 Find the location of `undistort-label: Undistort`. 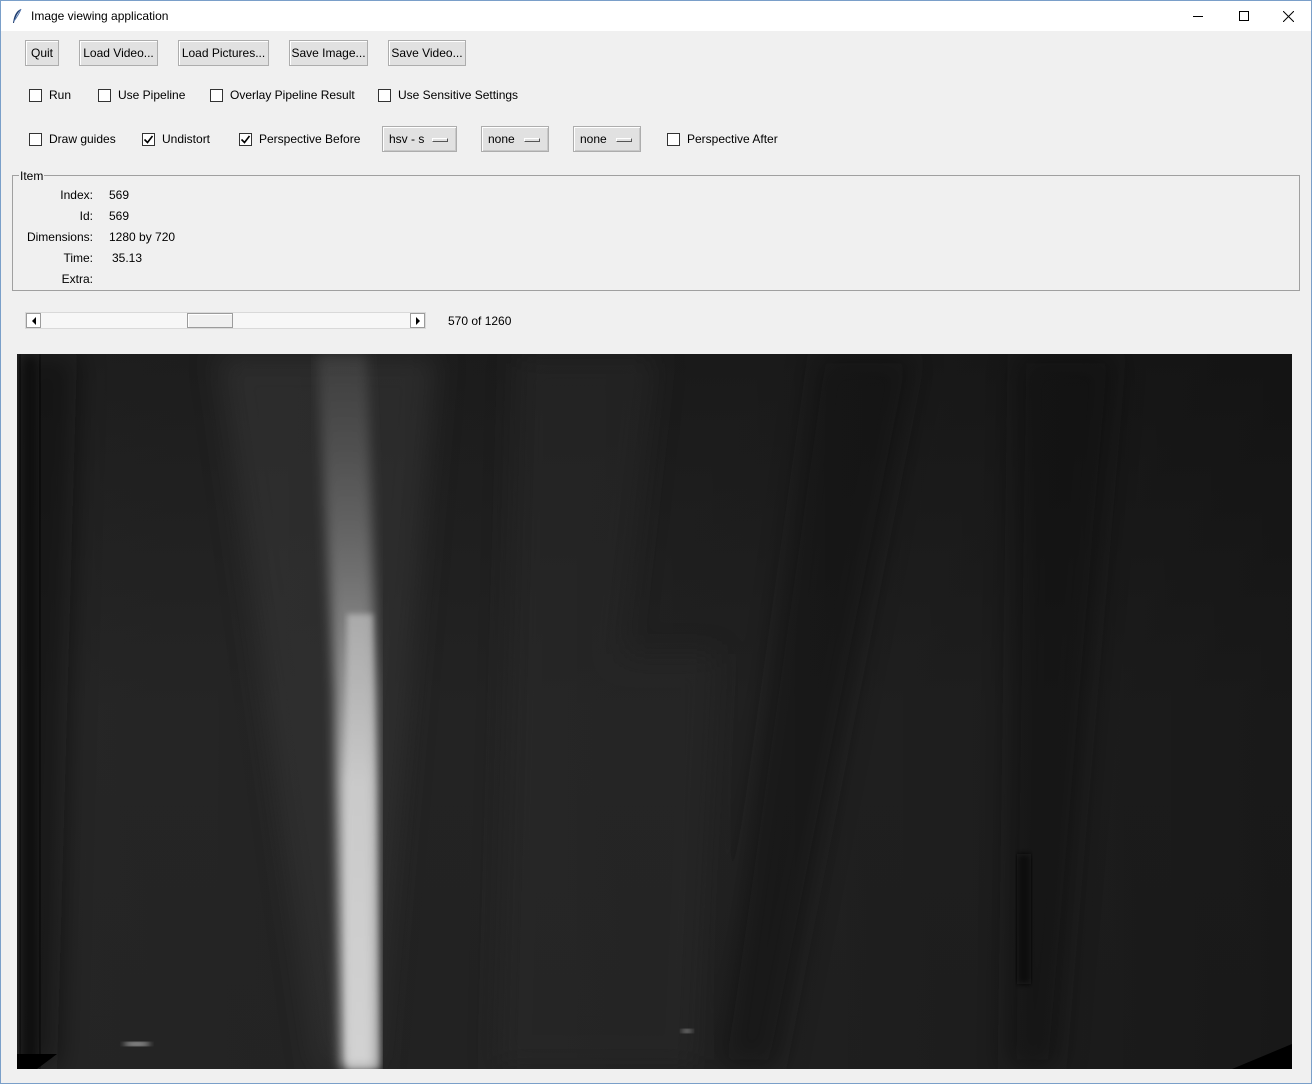

undistort-label: Undistort is located at coordinates (186, 139).